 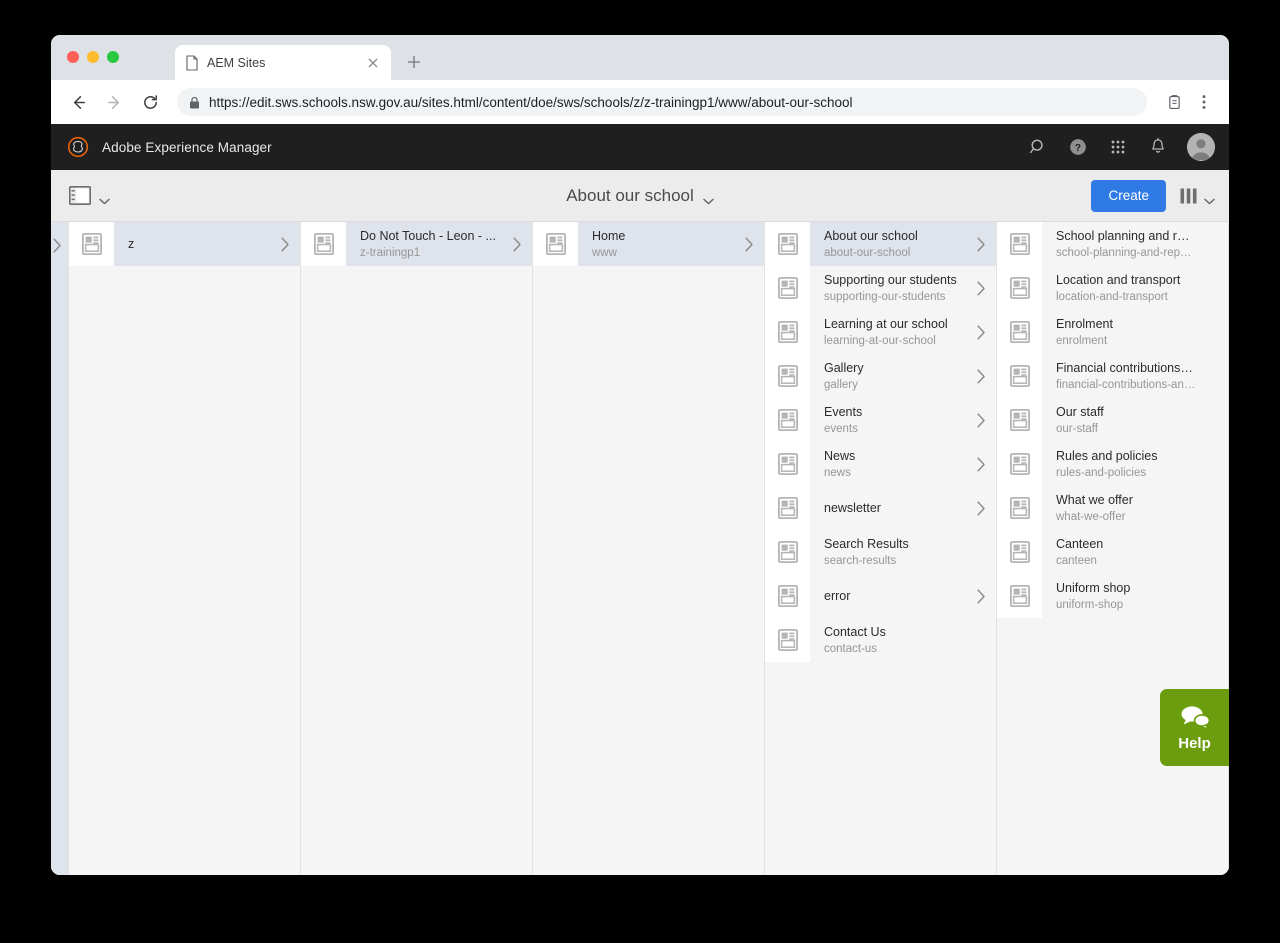 What do you see at coordinates (1082, 340) in the screenshot?
I see `list-item-subtitle: enrolment` at bounding box center [1082, 340].